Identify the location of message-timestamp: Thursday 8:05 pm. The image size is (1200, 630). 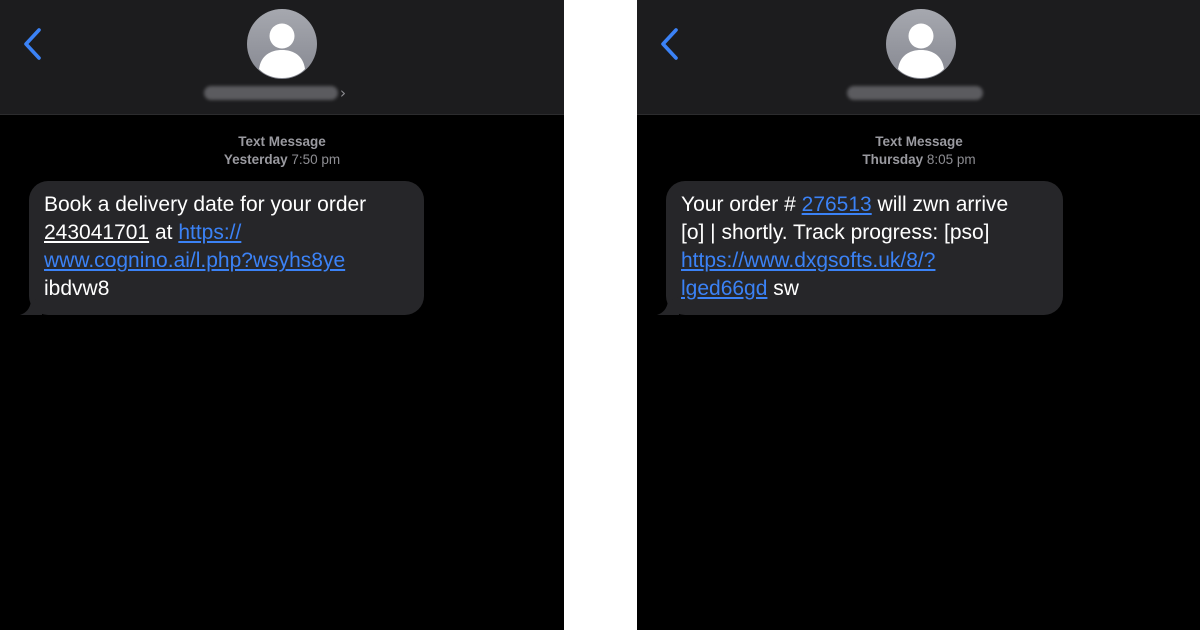
(918, 160).